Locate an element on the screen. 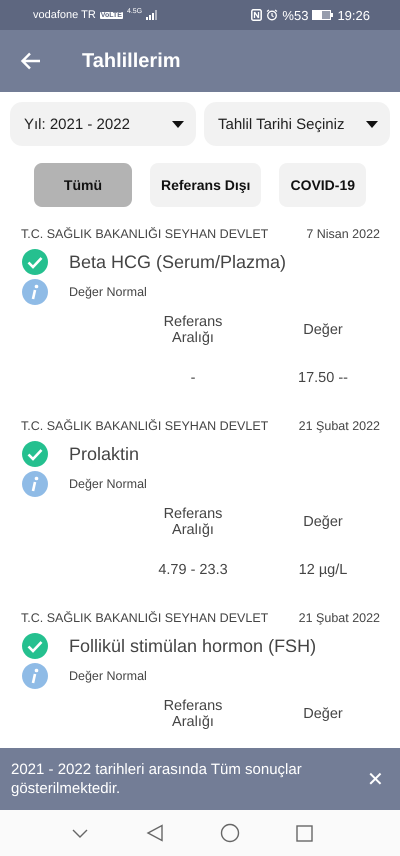 This screenshot has width=400, height=856. dropdown: Tahlil Tarihi Seçiniz is located at coordinates (297, 124).